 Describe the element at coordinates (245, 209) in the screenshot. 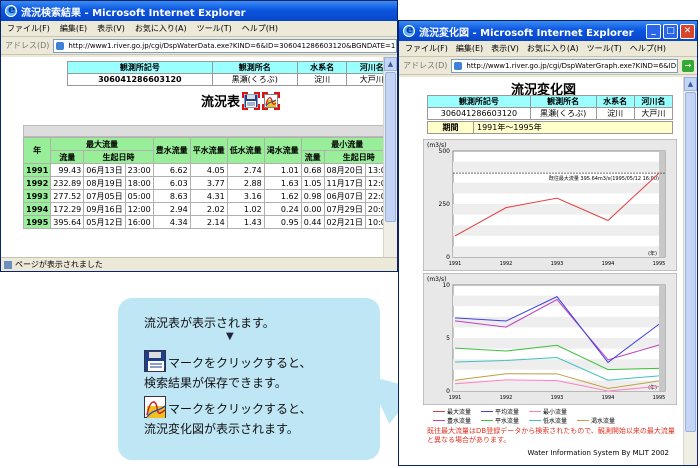

I see `table-cell: 1.02` at that location.